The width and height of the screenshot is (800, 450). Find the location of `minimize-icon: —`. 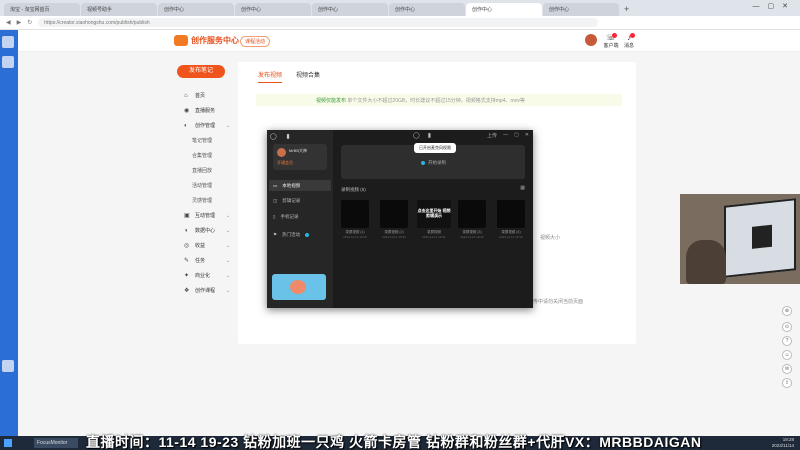

minimize-icon: — is located at coordinates (505, 135).